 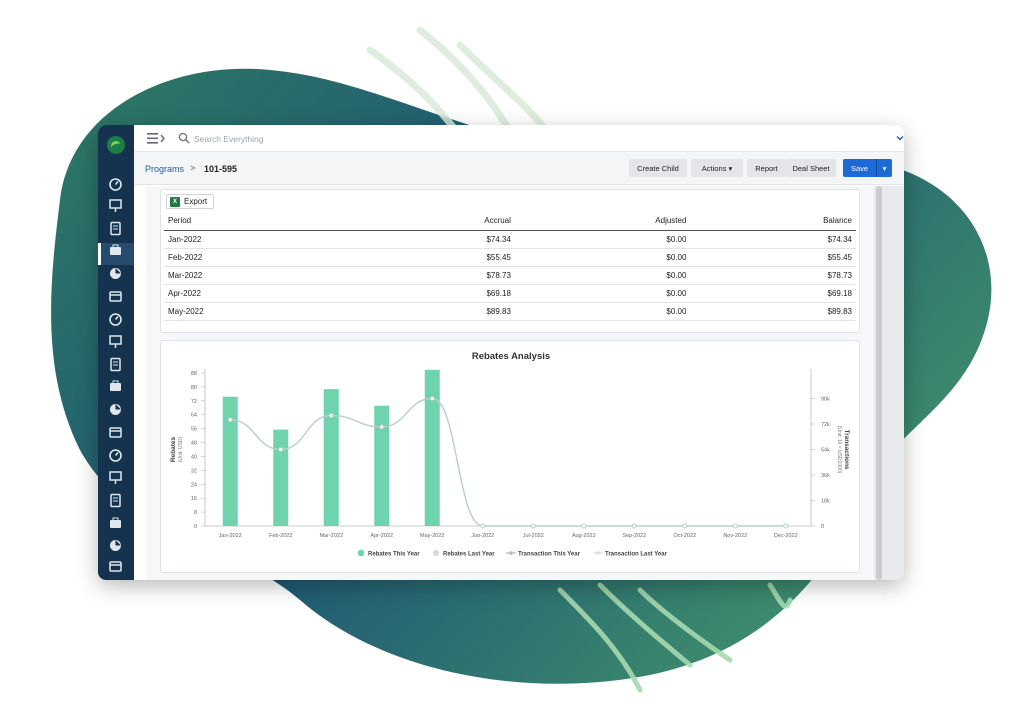 I want to click on y-tick-label: 32, so click(x=194, y=471).